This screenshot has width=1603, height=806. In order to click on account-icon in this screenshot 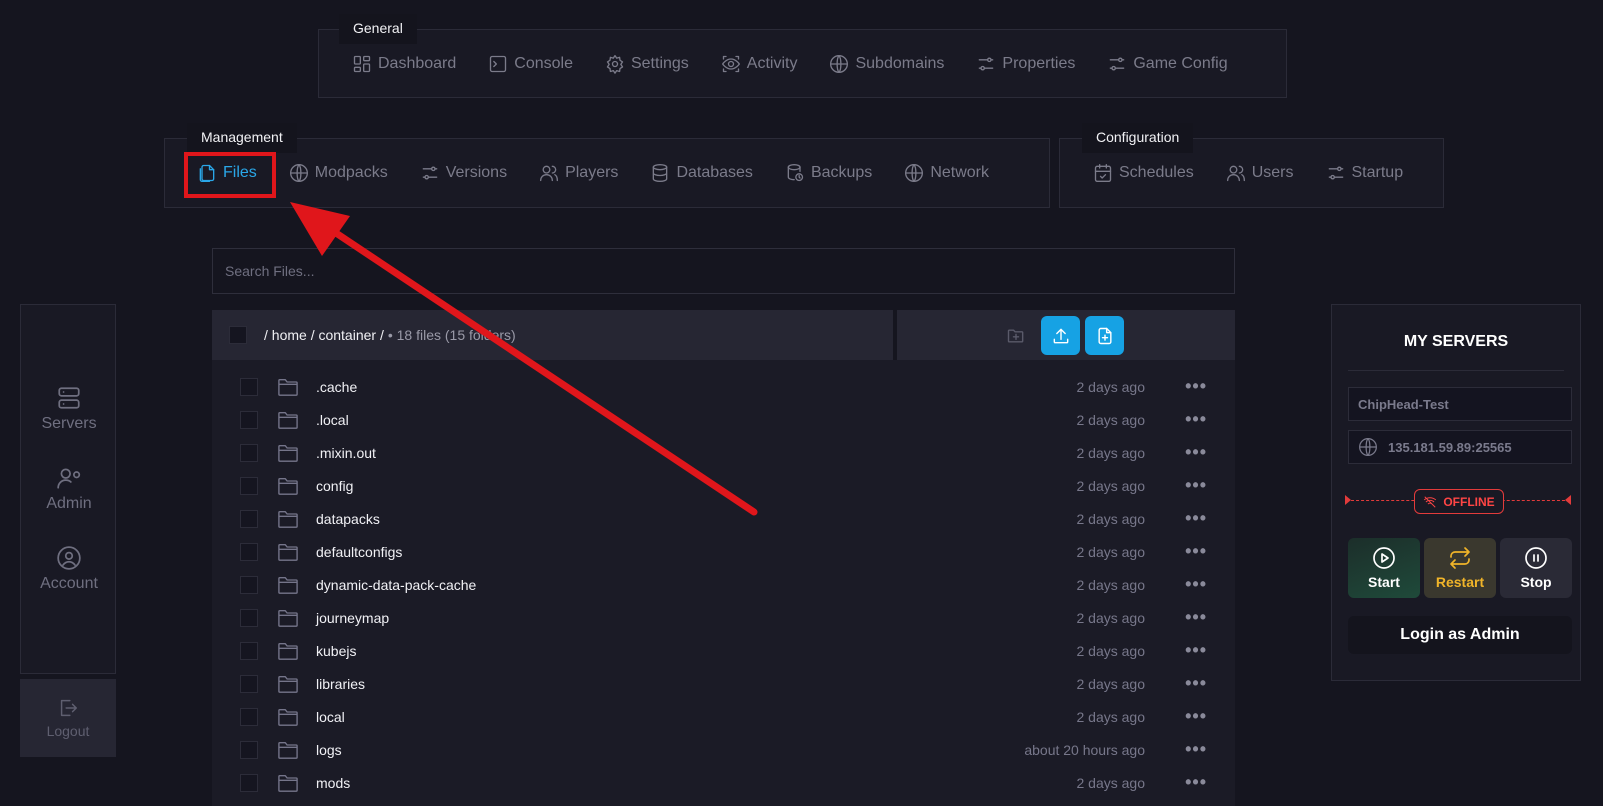, I will do `click(69, 558)`.